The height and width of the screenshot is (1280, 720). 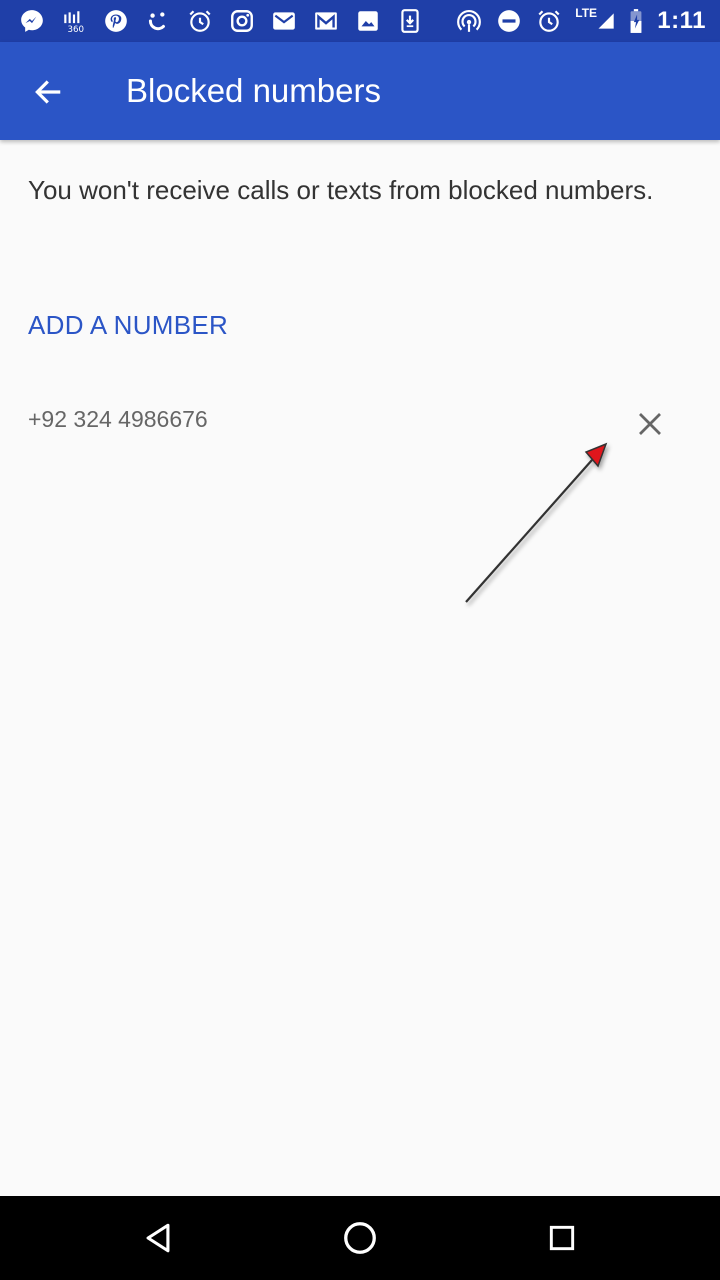 I want to click on blocked-number-text: +92 324 4986676, so click(x=118, y=419).